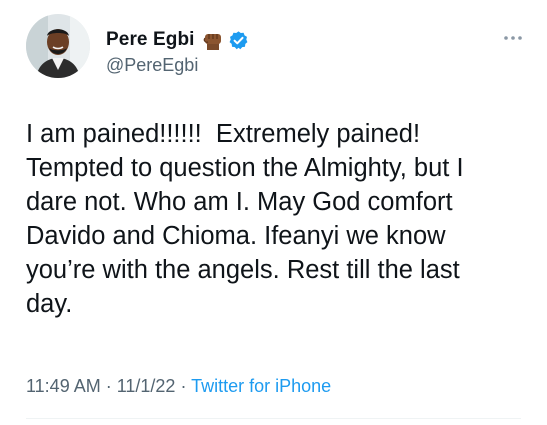  Describe the element at coordinates (261, 386) in the screenshot. I see `tweet-source-link: Twitter for iPhone` at that location.